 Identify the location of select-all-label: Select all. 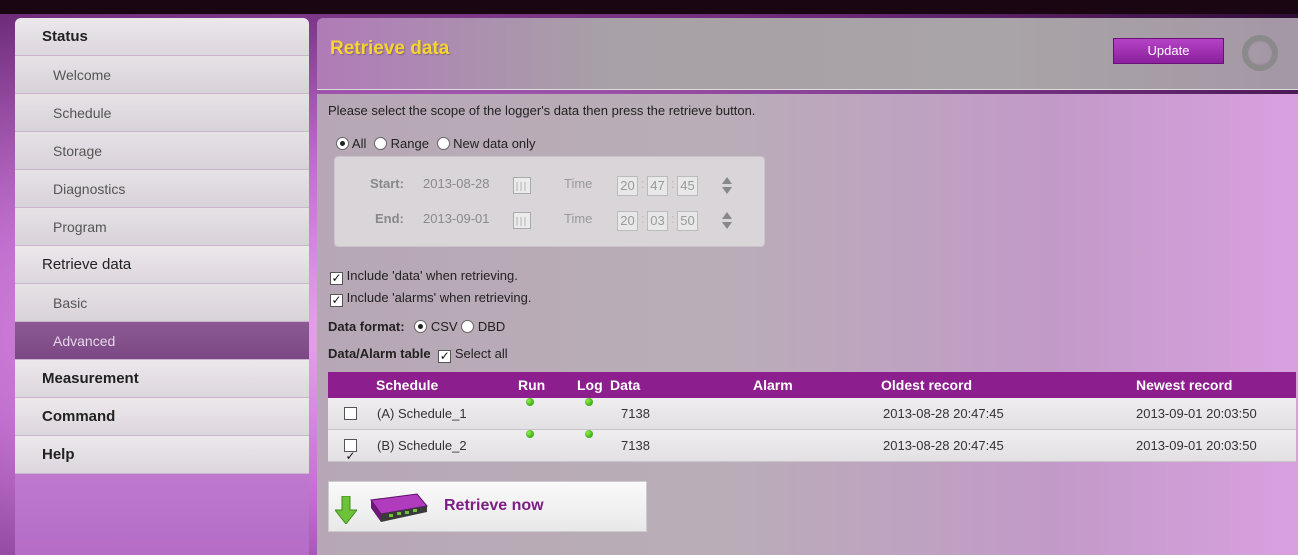
(481, 353).